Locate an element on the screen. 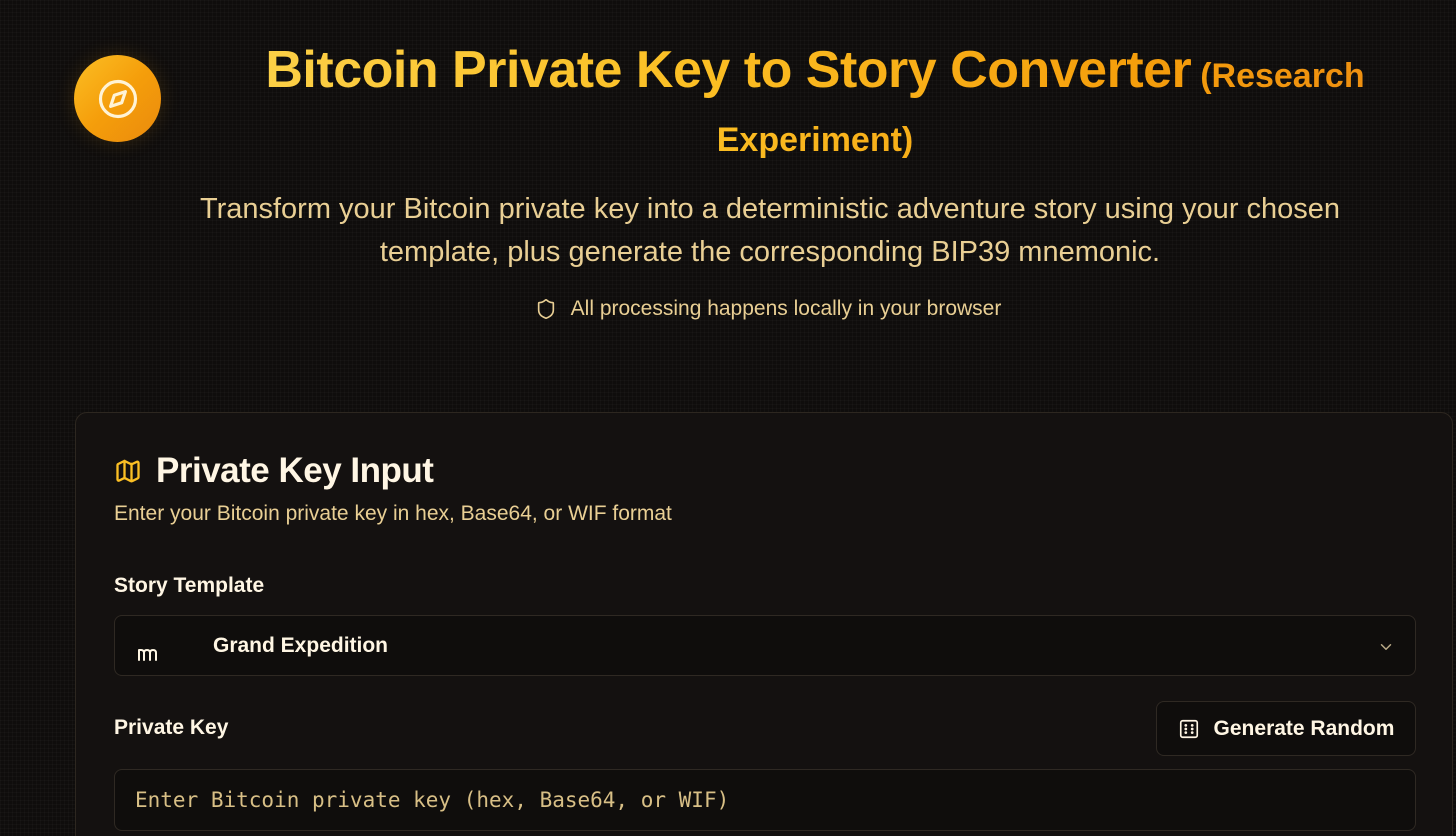 This screenshot has width=1456, height=836. chevron-down-icon is located at coordinates (1386, 647).